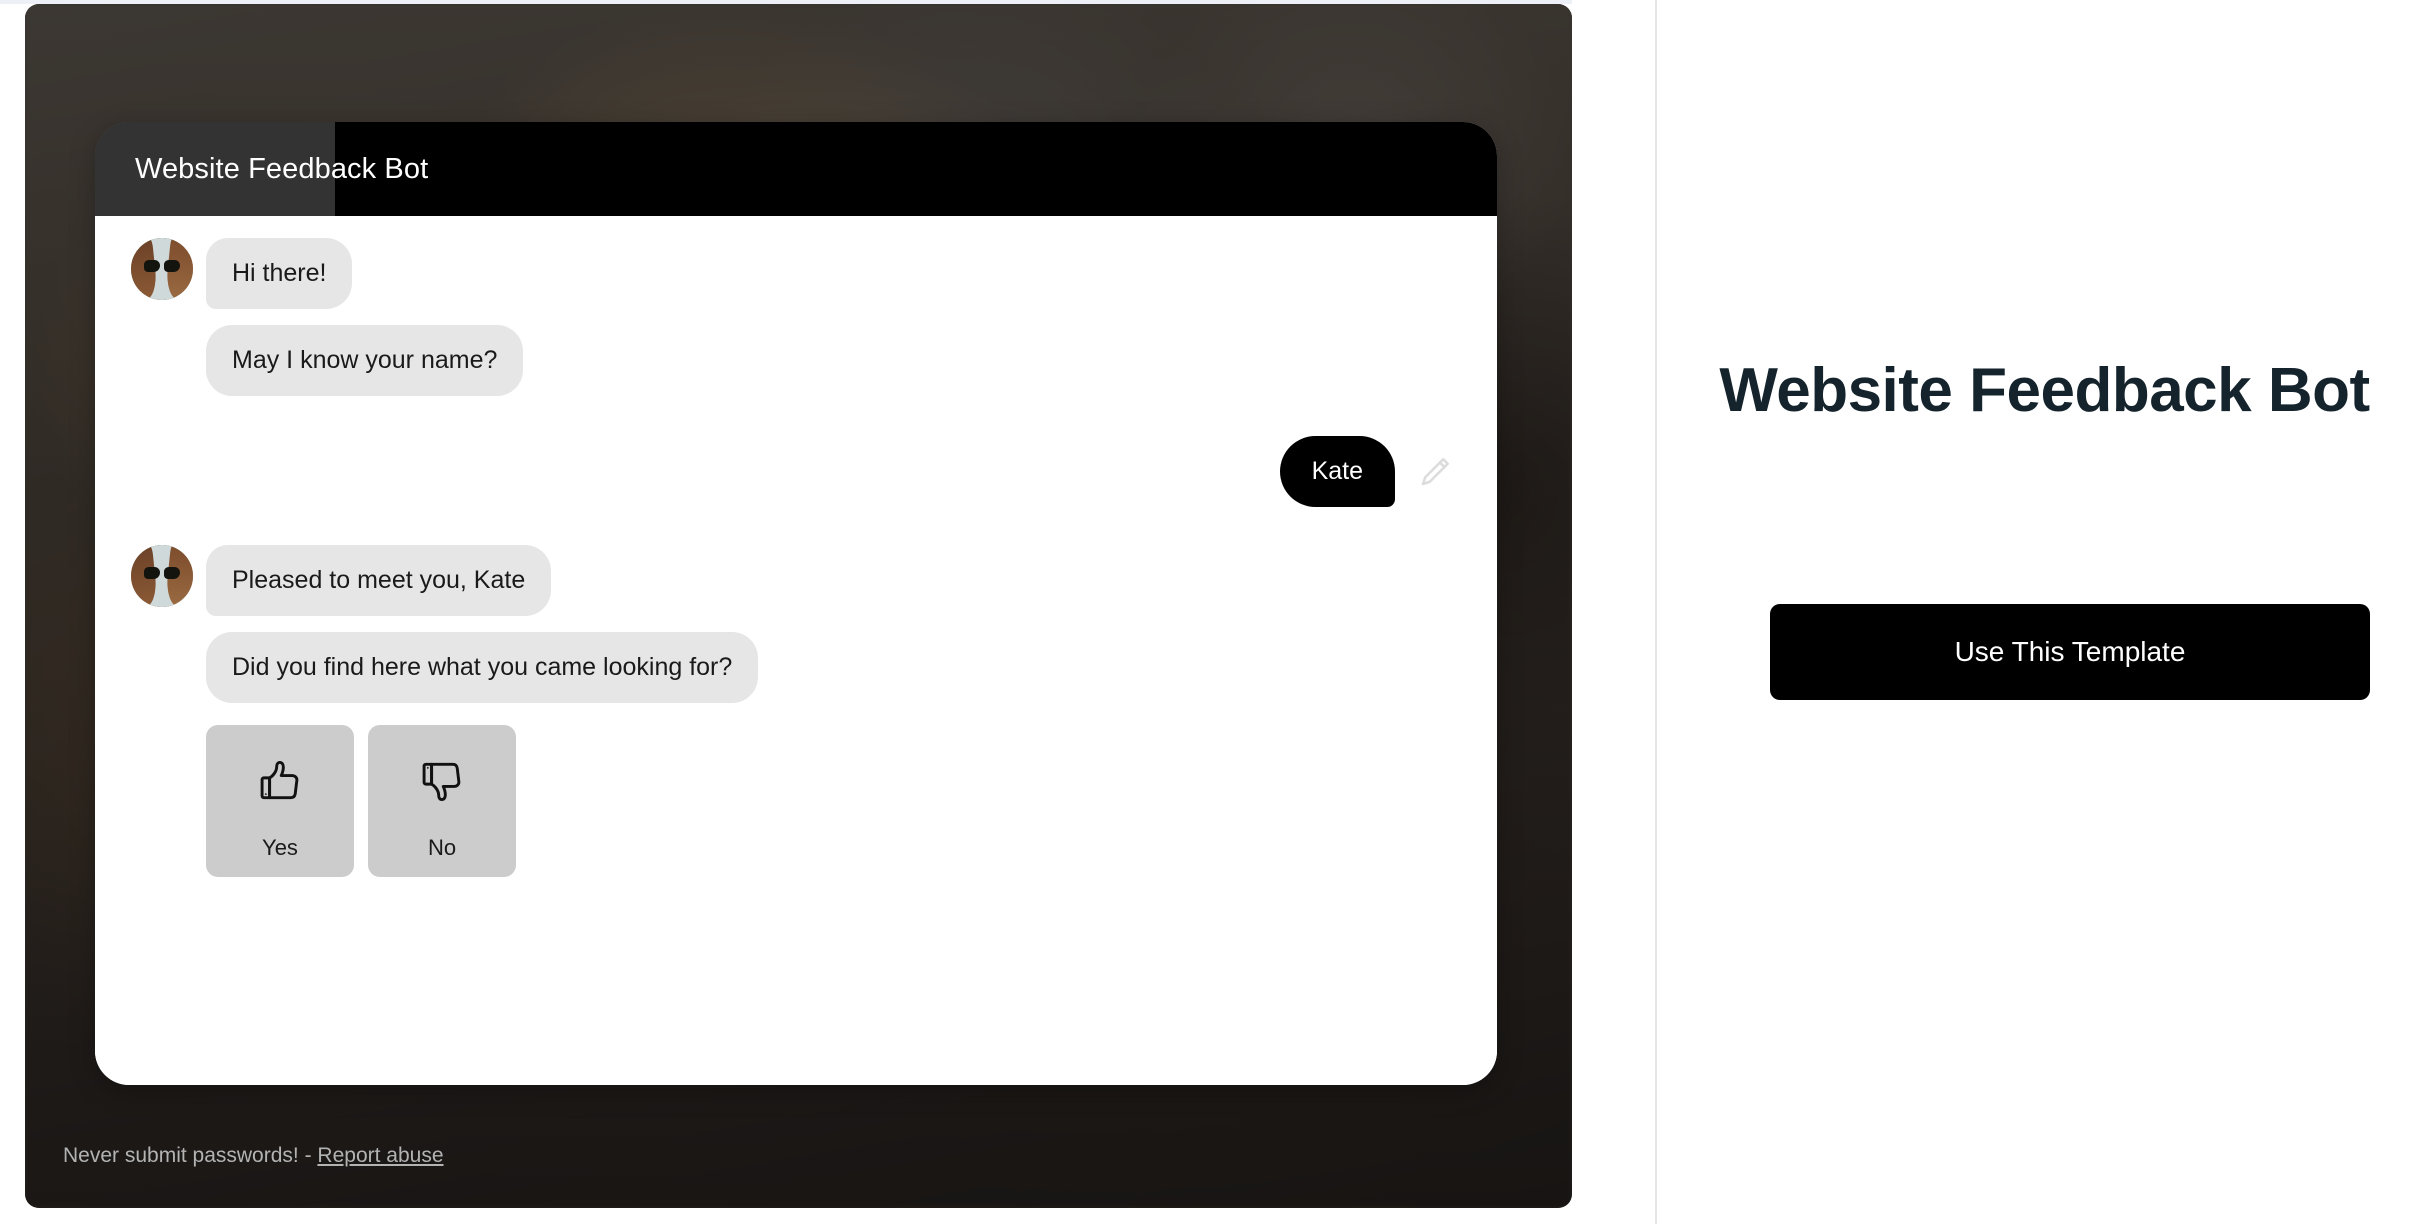 This screenshot has width=2432, height=1224. What do you see at coordinates (796, 273) in the screenshot?
I see `chat-message-row: Hi there!` at bounding box center [796, 273].